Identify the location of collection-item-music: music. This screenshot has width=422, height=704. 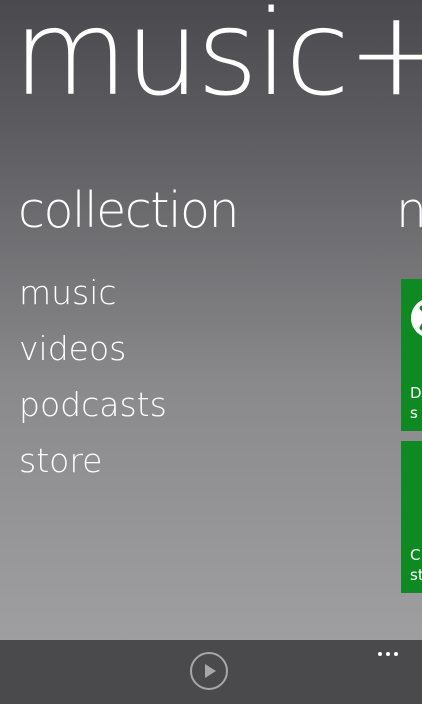
(93, 302).